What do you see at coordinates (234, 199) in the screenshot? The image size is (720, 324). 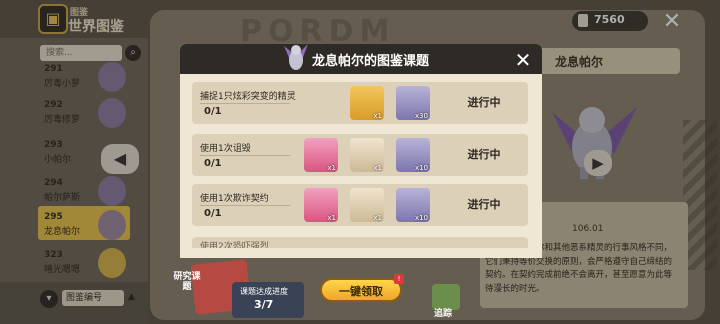 I see `task-description: 使用1次欺诈契约` at bounding box center [234, 199].